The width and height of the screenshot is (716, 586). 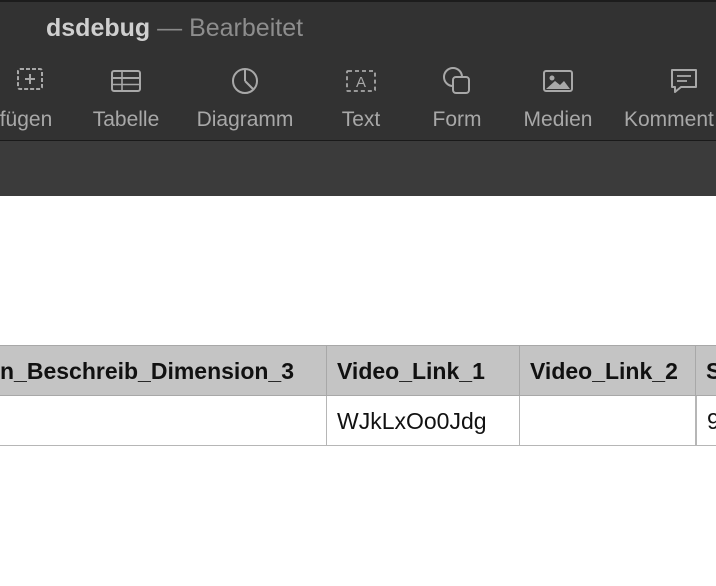 I want to click on window-title: dsdebug — Bearbeitet, so click(x=174, y=28).